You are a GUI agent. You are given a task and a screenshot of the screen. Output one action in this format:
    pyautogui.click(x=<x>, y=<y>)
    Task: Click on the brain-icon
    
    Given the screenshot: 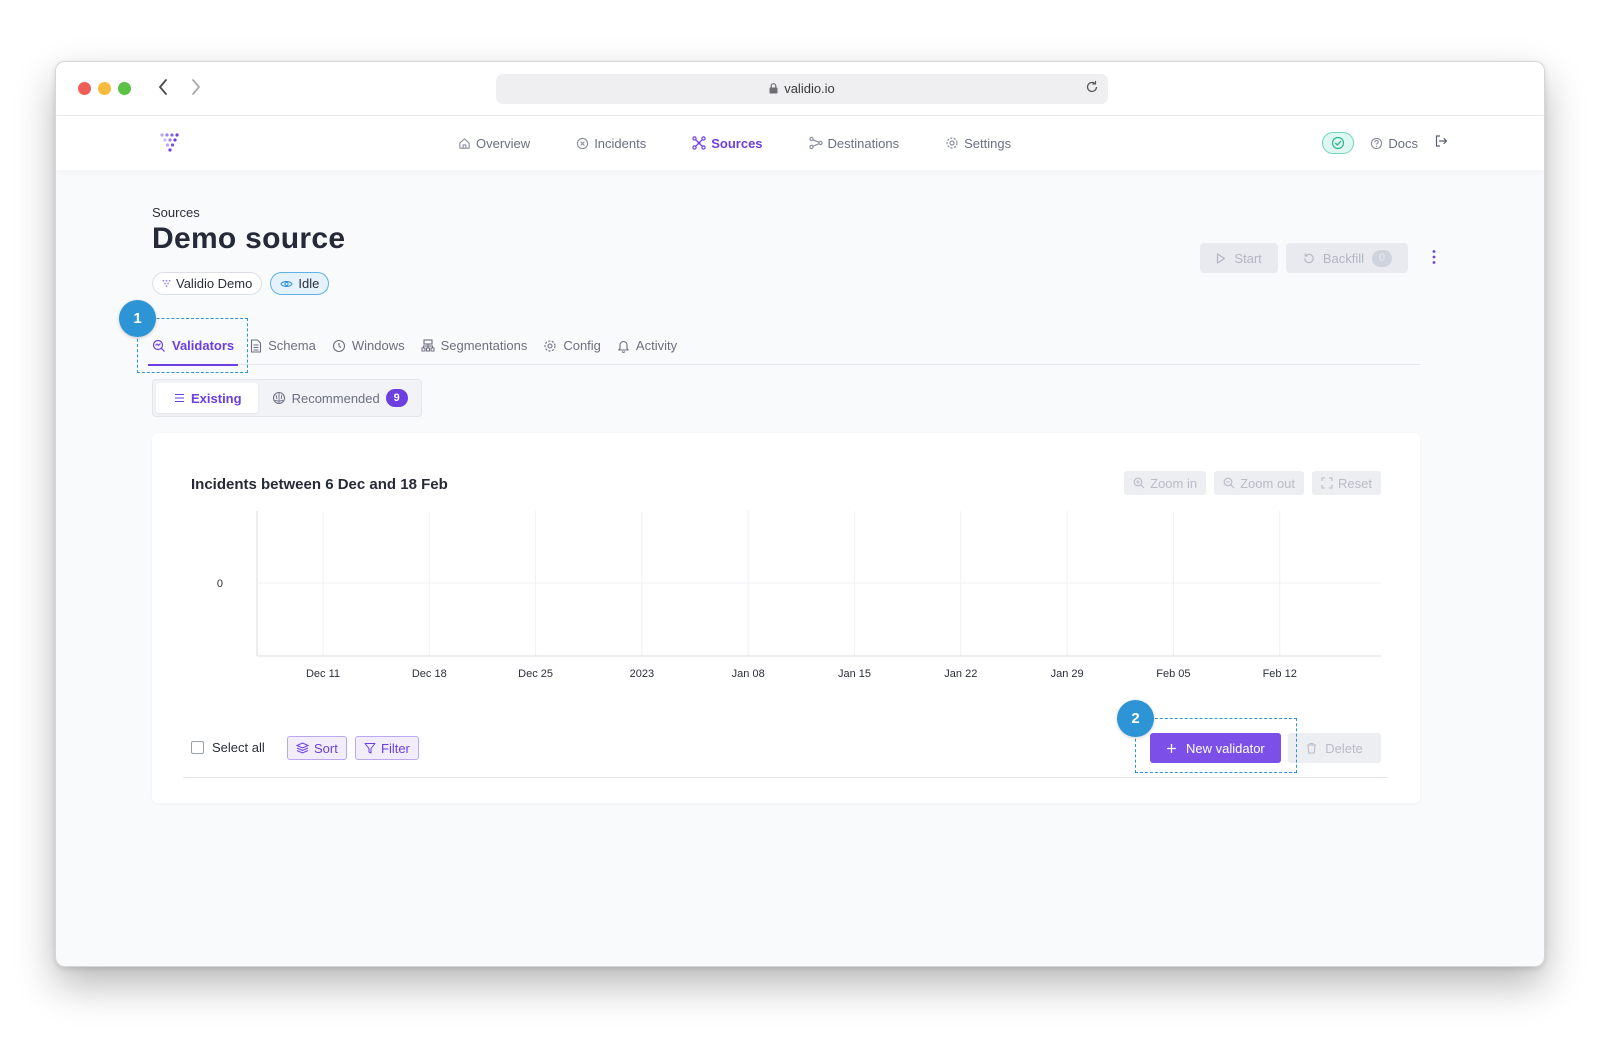 What is the action you would take?
    pyautogui.click(x=278, y=398)
    